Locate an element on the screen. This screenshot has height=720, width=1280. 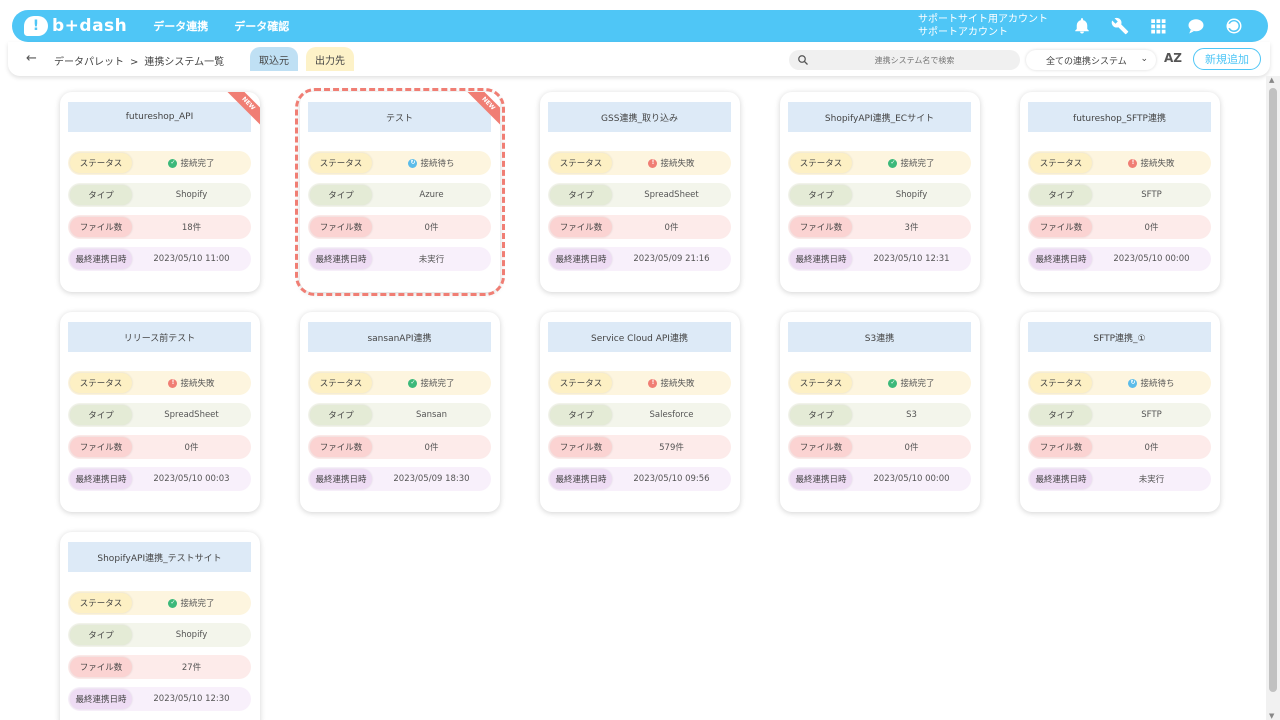
row-value-text: 0件 is located at coordinates (671, 228).